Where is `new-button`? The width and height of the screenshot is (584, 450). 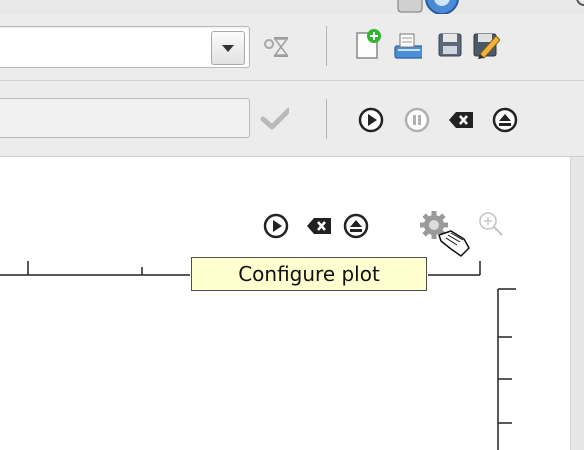 new-button is located at coordinates (367, 44).